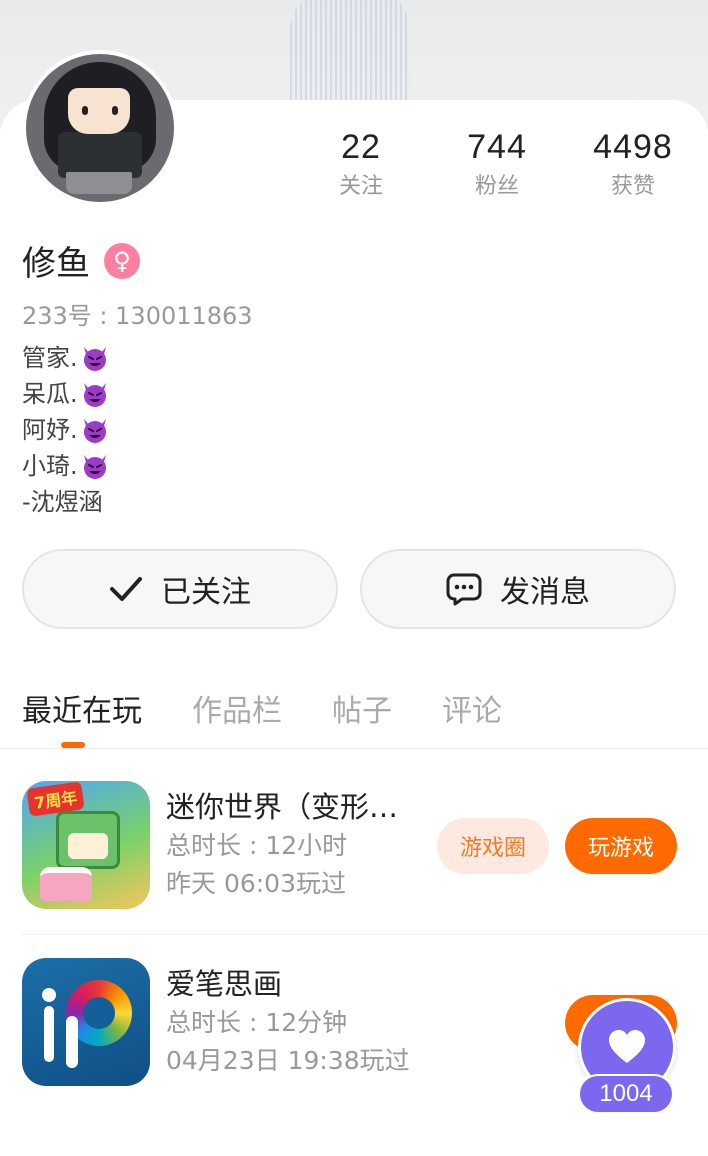  I want to click on fans-label: 粉丝, so click(496, 186).